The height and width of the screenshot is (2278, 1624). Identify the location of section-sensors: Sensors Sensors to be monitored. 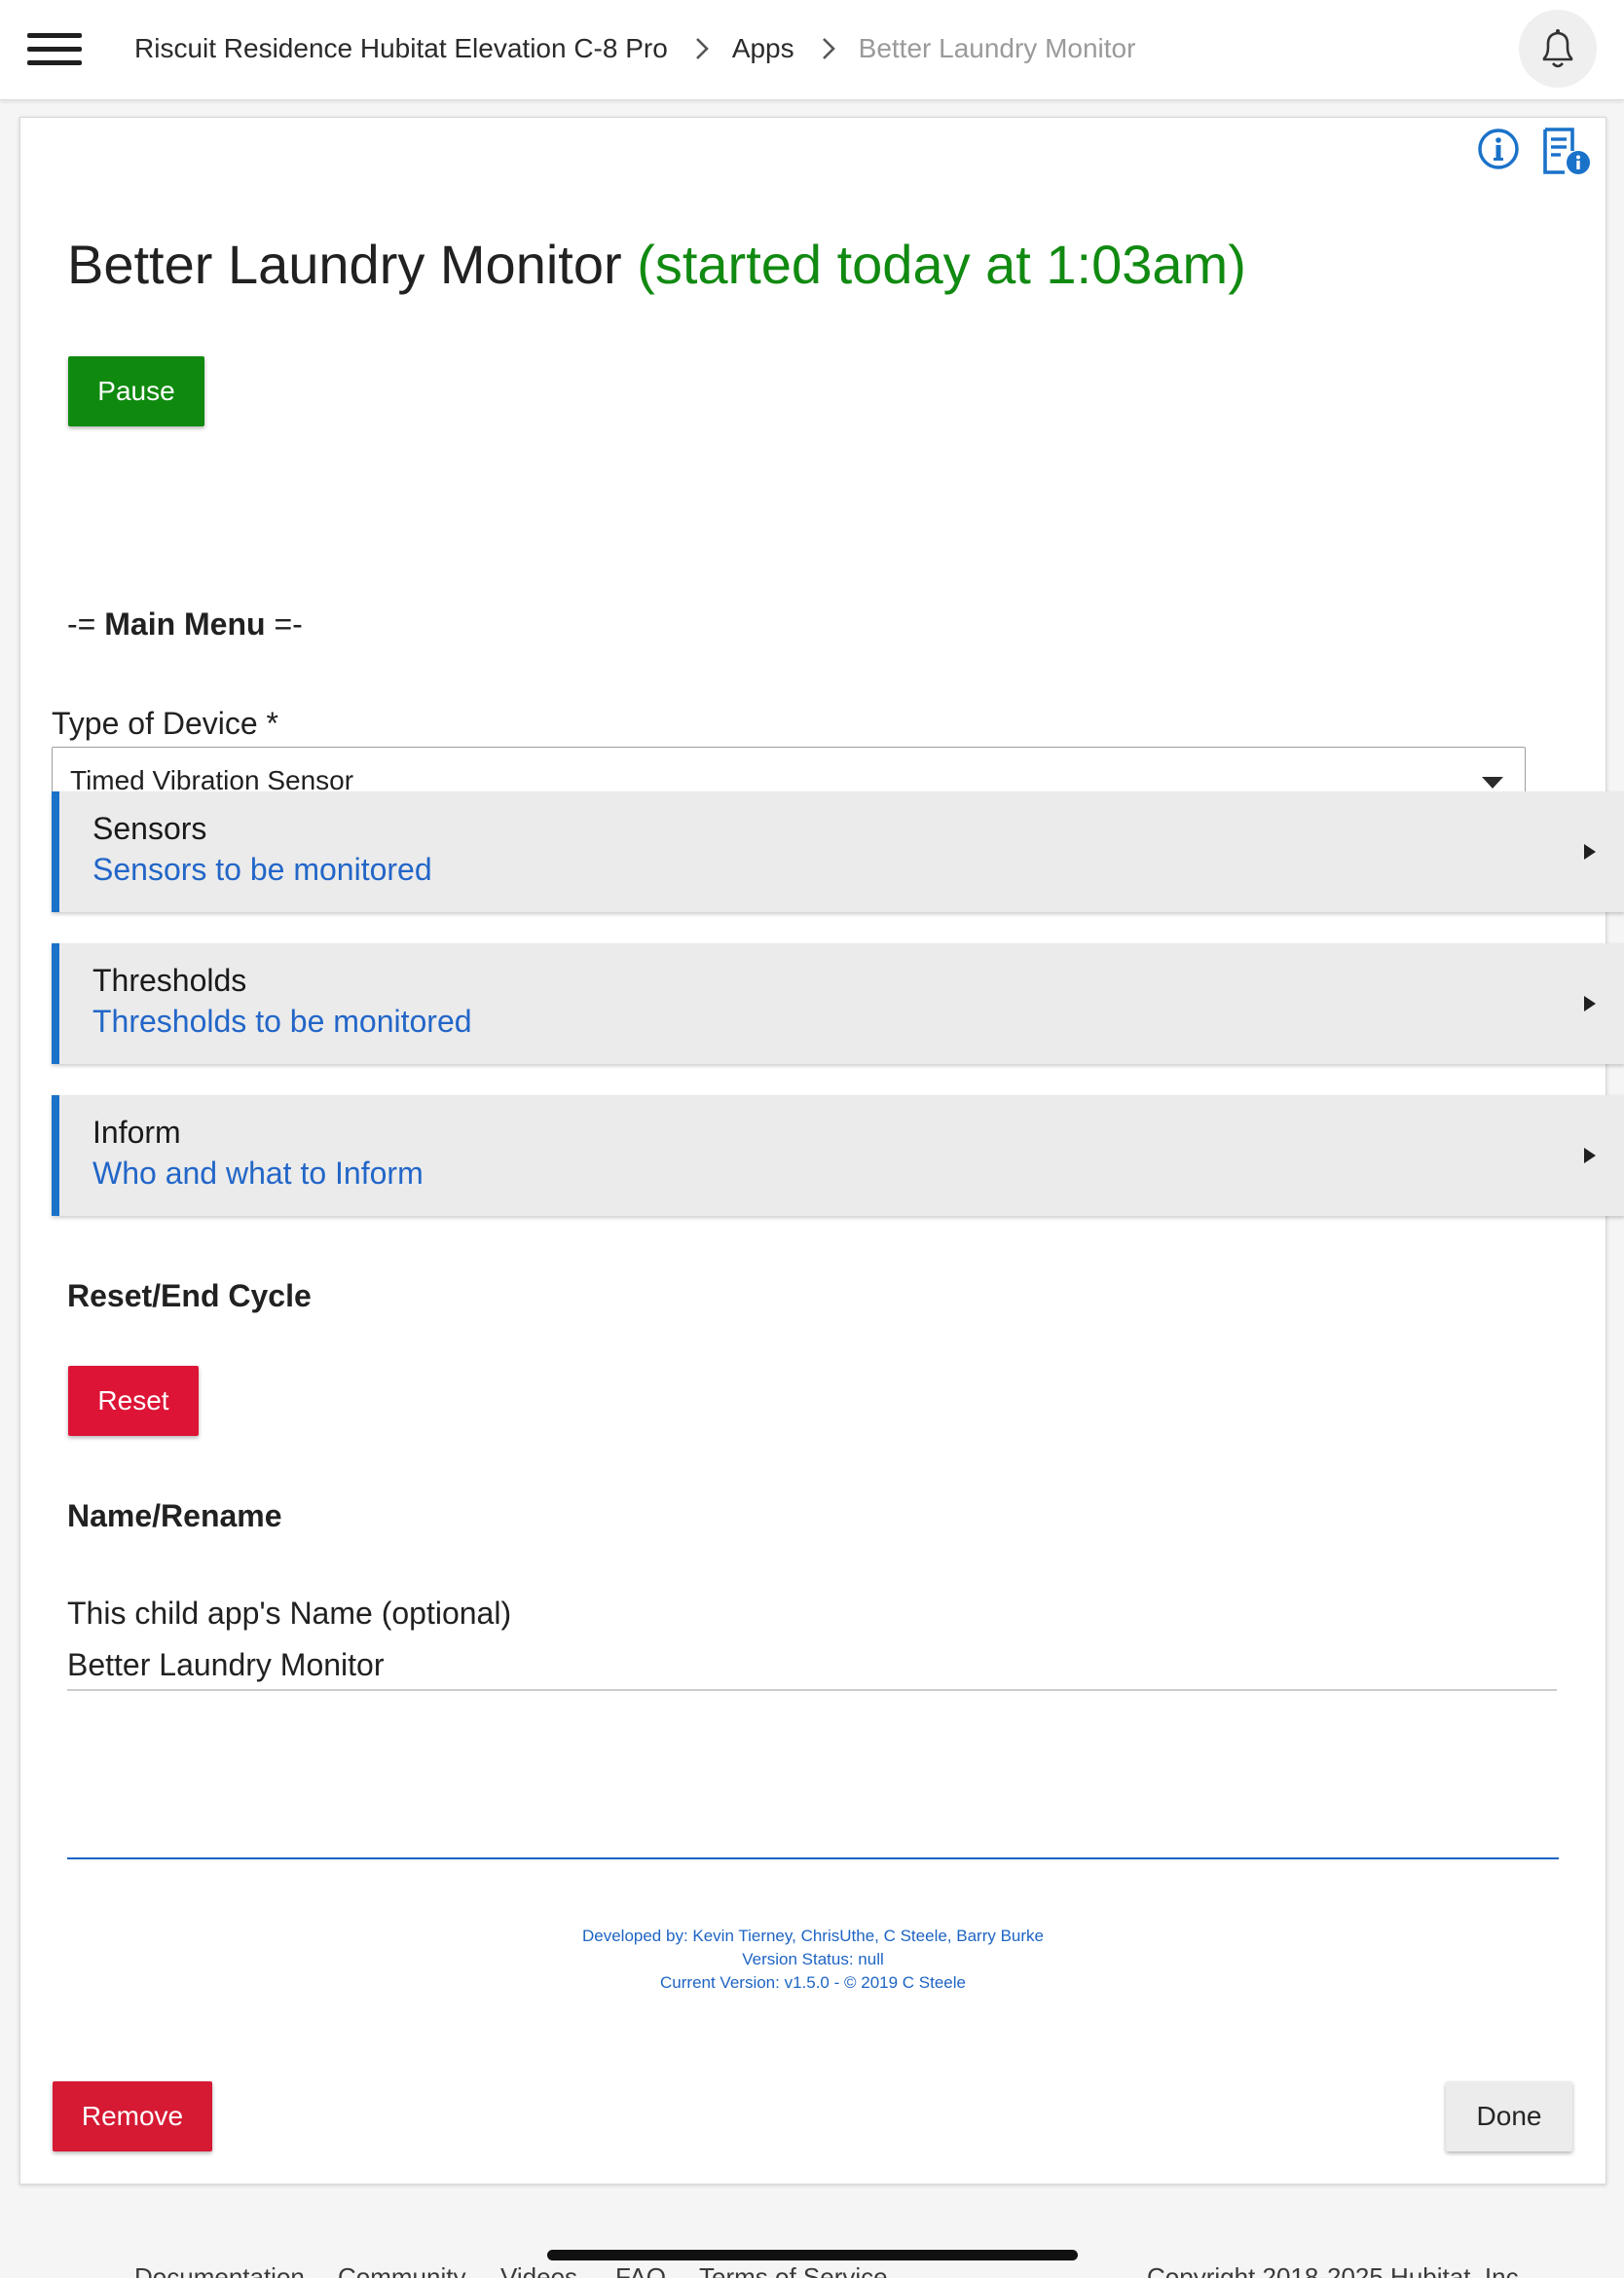
(838, 851).